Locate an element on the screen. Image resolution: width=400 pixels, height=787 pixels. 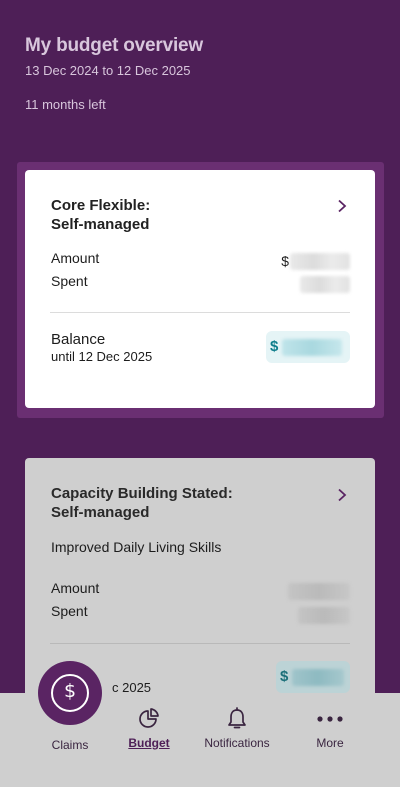
nav-more: More is located at coordinates (330, 740).